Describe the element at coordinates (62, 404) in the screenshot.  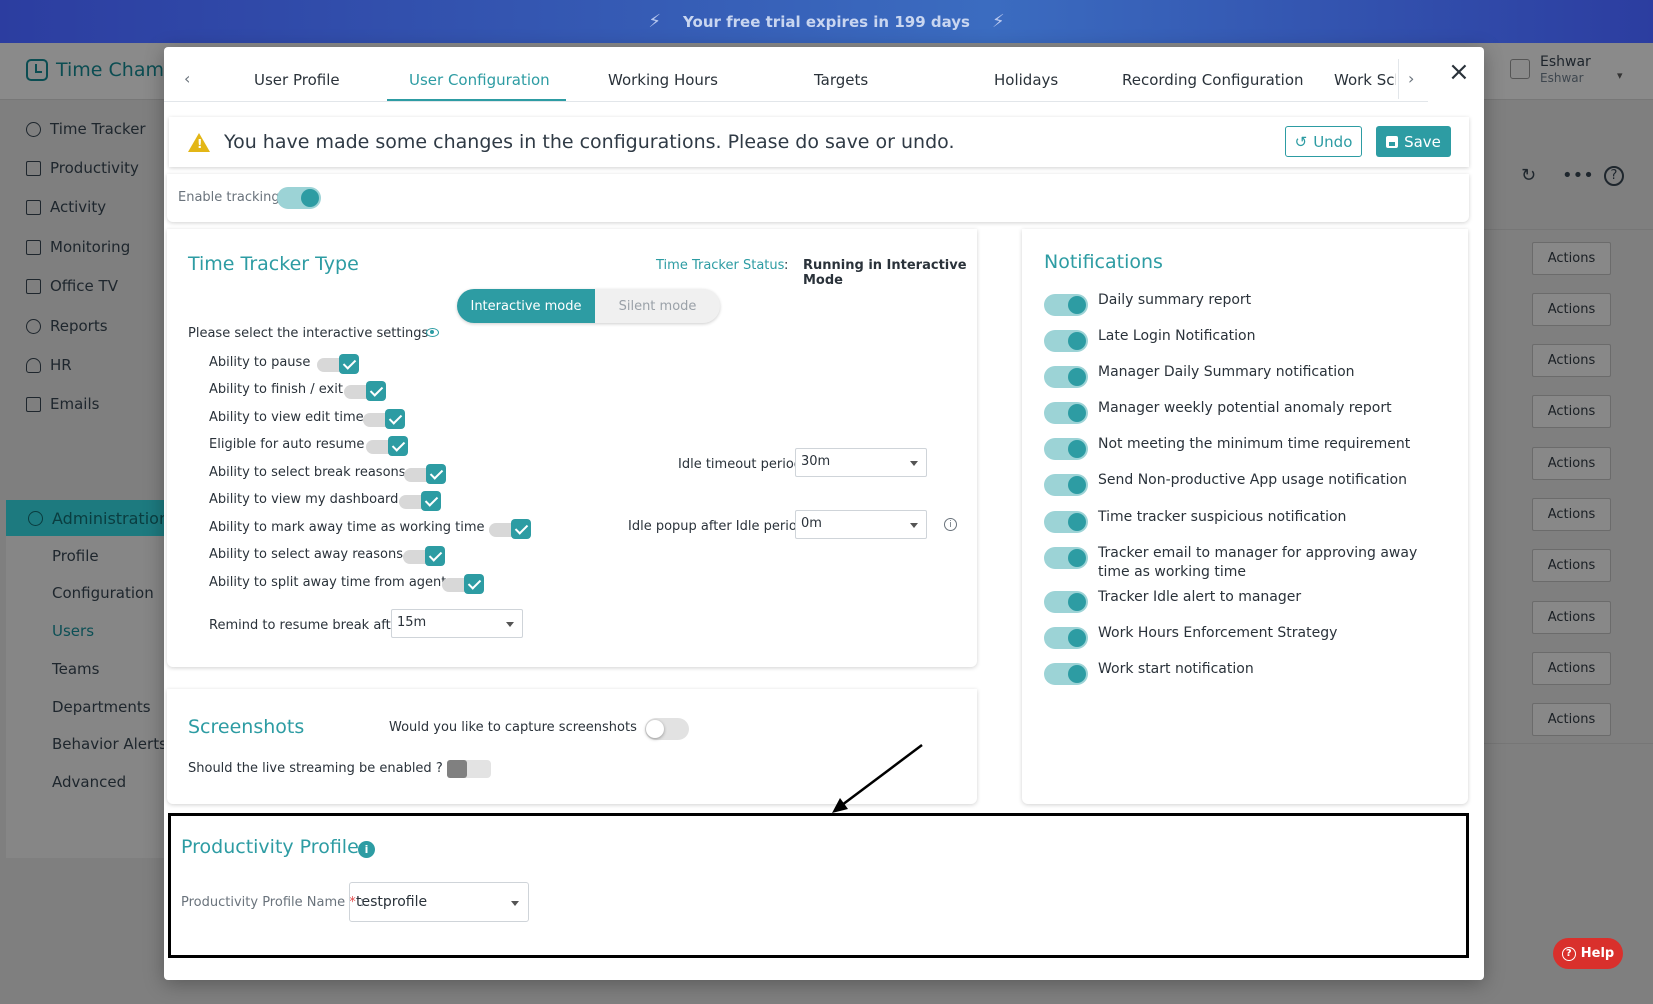
I see `sidebar-item-emails: Emails` at that location.